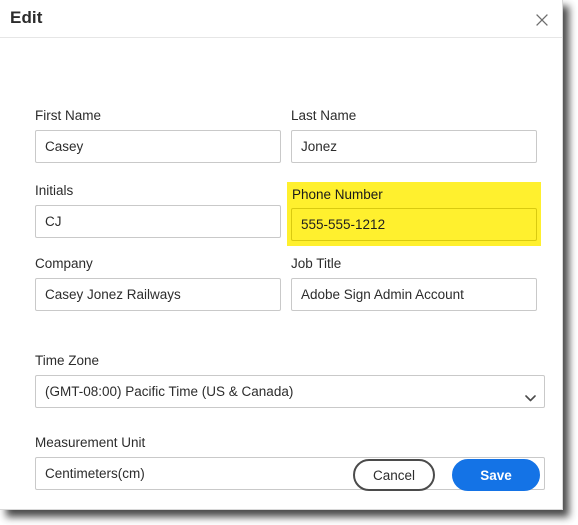 The image size is (578, 525). Describe the element at coordinates (158, 221) in the screenshot. I see `initials-input` at that location.